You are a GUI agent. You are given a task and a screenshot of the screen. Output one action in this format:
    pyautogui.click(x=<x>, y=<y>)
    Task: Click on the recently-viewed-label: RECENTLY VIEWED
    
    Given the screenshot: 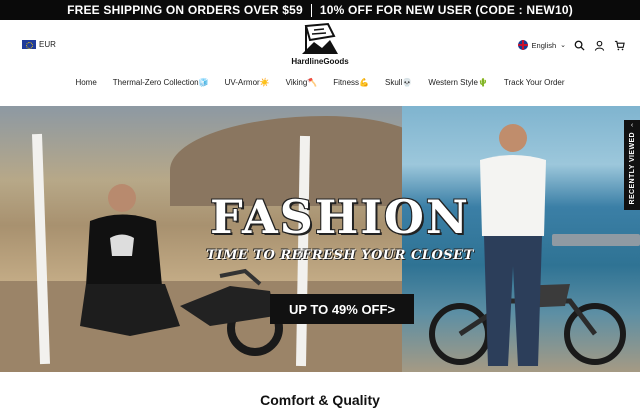 What is the action you would take?
    pyautogui.click(x=632, y=168)
    